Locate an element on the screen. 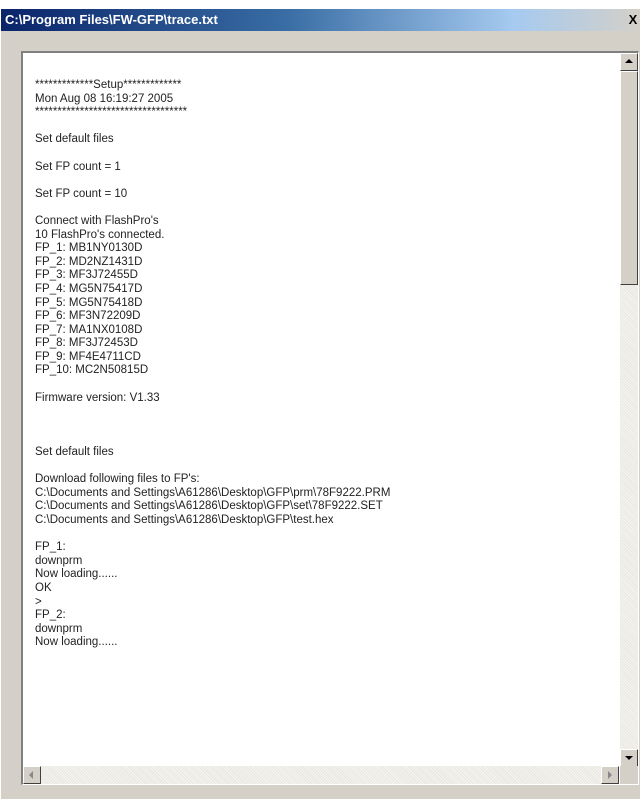 This screenshot has width=640, height=799. scroll-right-button is located at coordinates (610, 775).